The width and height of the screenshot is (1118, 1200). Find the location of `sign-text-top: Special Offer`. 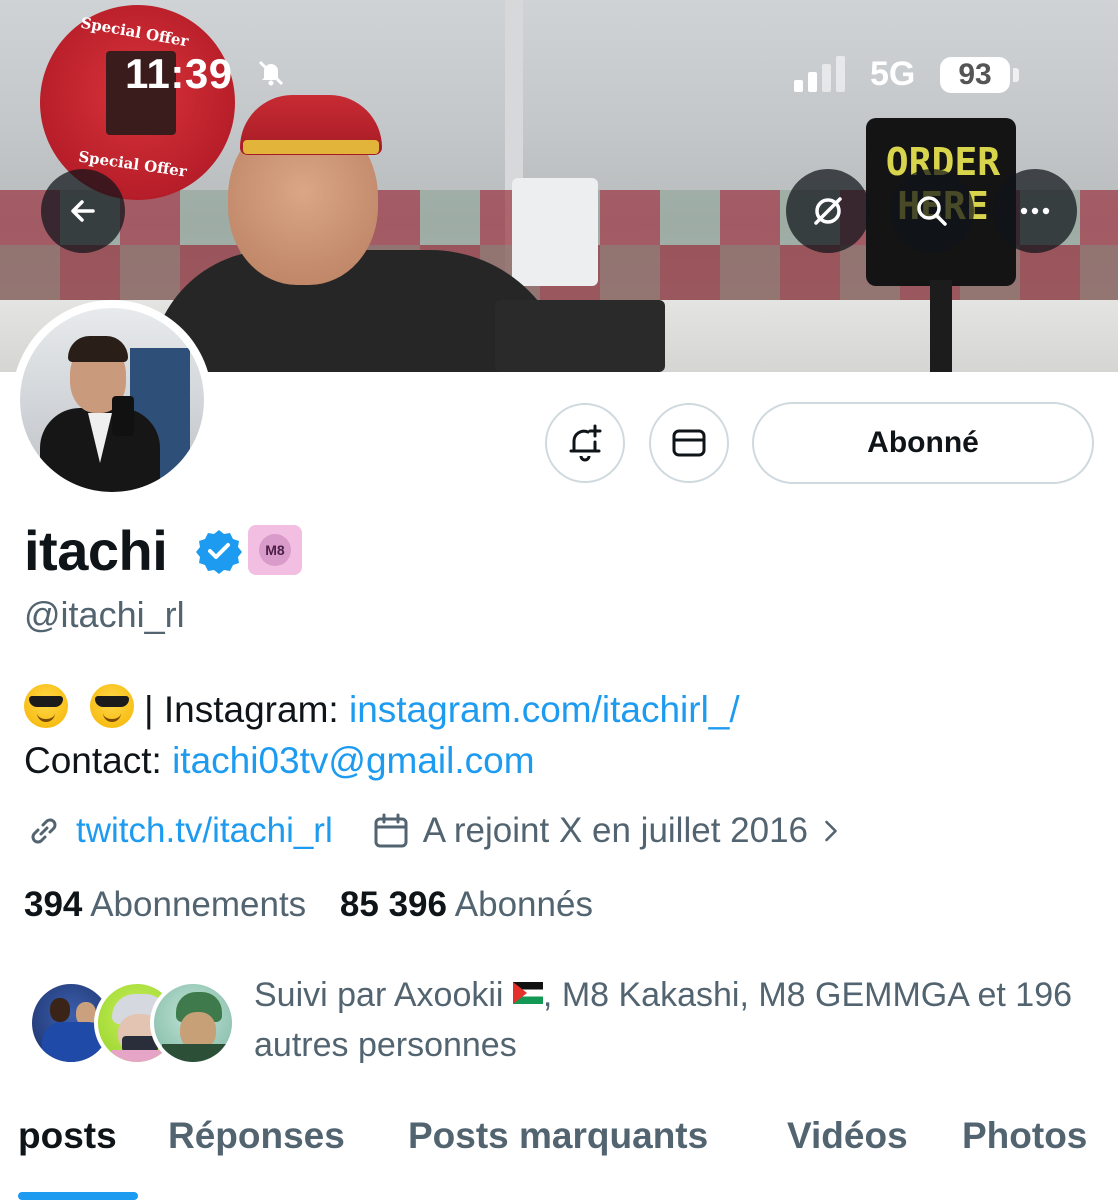

sign-text-top: Special Offer is located at coordinates (134, 32).